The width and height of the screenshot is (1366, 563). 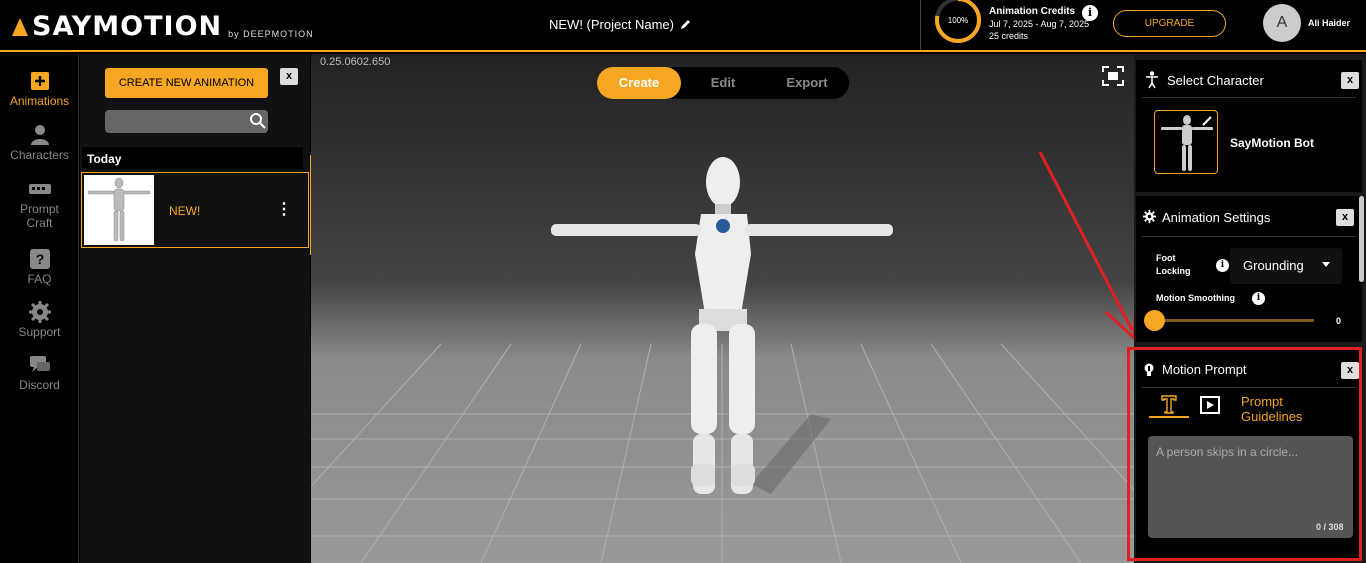 What do you see at coordinates (127, 26) in the screenshot?
I see `logo-wordmark: SAYMOTION` at bounding box center [127, 26].